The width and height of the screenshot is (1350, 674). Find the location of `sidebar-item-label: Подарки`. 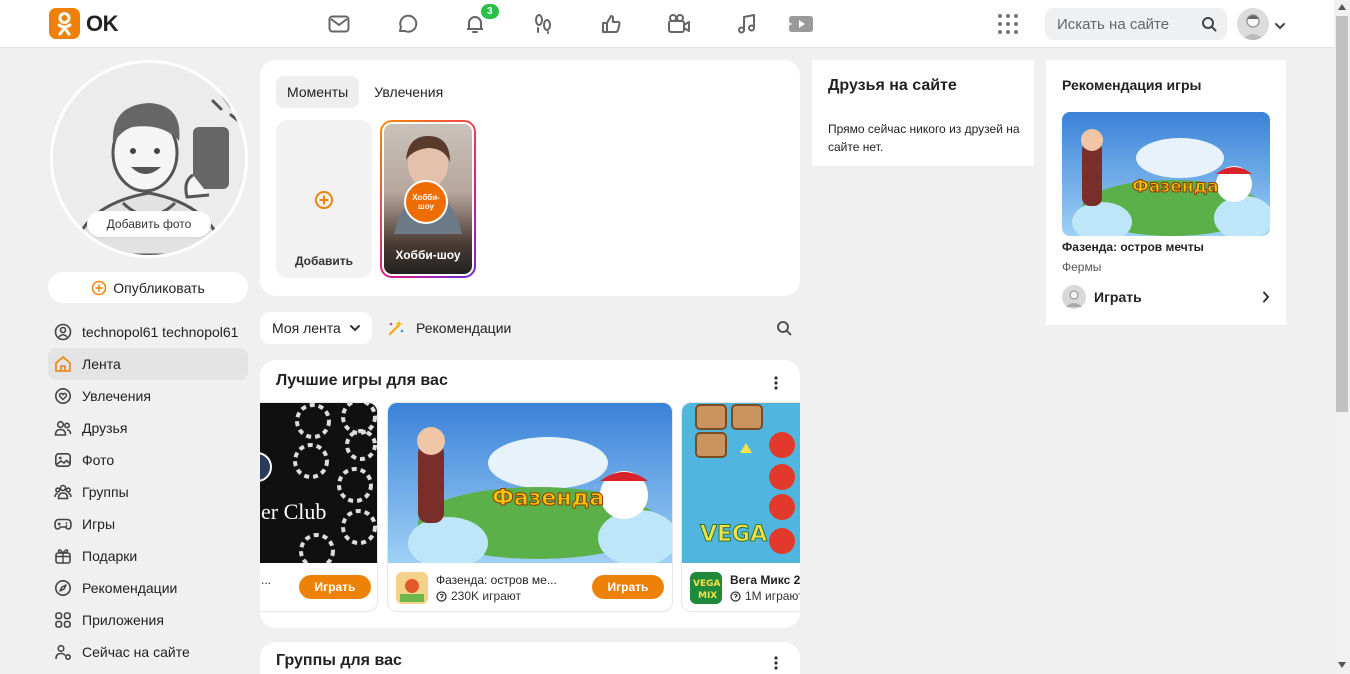

sidebar-item-label: Подарки is located at coordinates (110, 556).